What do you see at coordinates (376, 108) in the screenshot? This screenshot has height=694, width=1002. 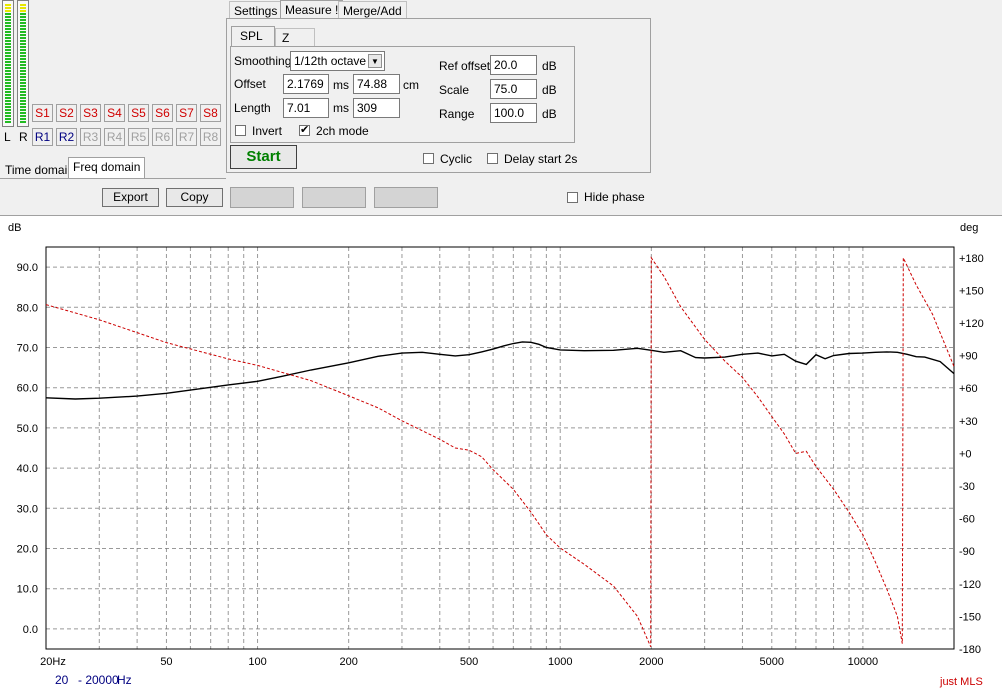 I see `length-samples-input: 309` at bounding box center [376, 108].